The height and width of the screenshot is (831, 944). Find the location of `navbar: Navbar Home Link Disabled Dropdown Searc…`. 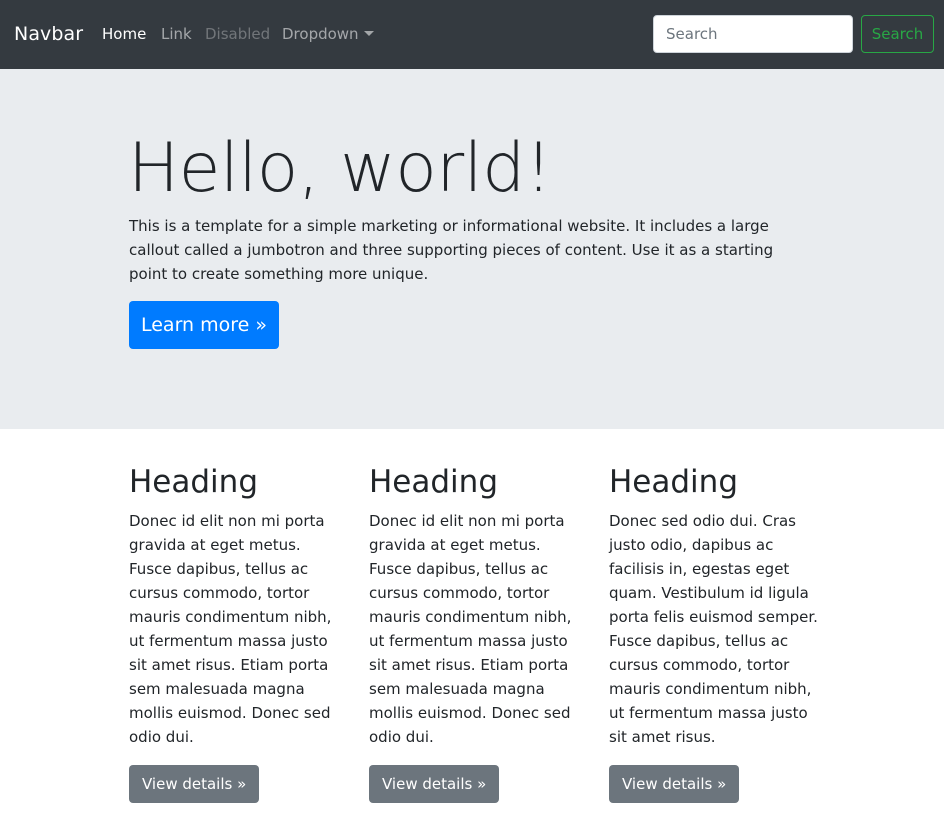

navbar: Navbar Home Link Disabled Dropdown Searc… is located at coordinates (472, 34).